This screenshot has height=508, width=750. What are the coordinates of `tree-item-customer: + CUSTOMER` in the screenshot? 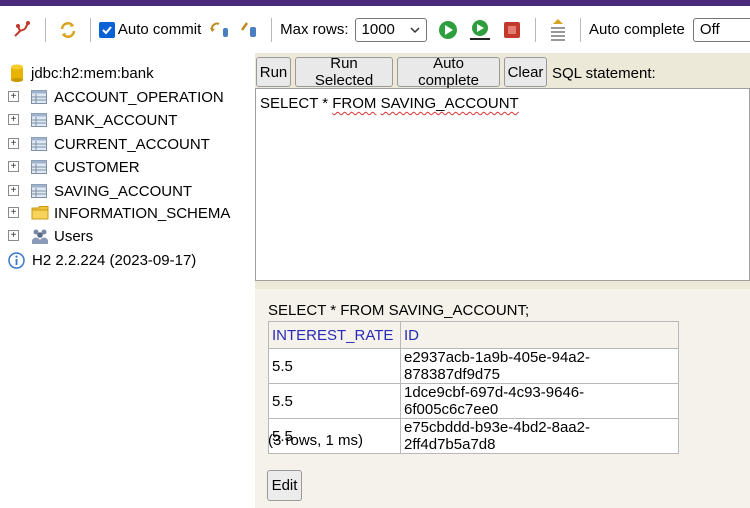 It's located at (127, 167).